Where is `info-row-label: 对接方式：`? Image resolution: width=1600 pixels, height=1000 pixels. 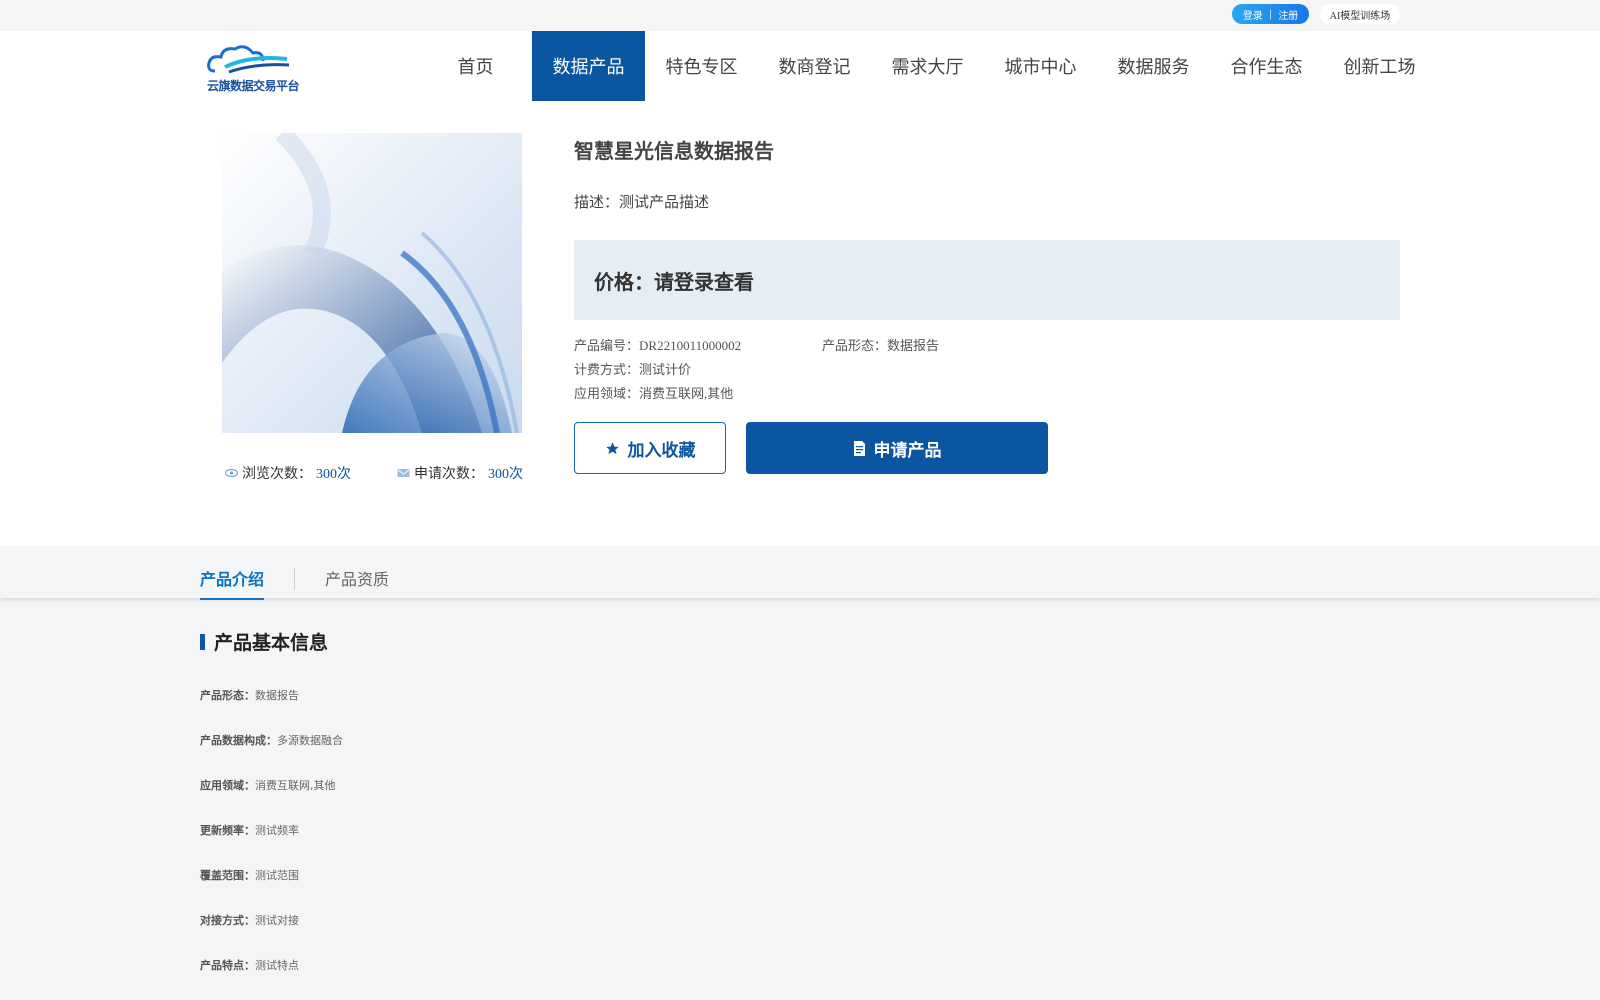 info-row-label: 对接方式： is located at coordinates (227, 920).